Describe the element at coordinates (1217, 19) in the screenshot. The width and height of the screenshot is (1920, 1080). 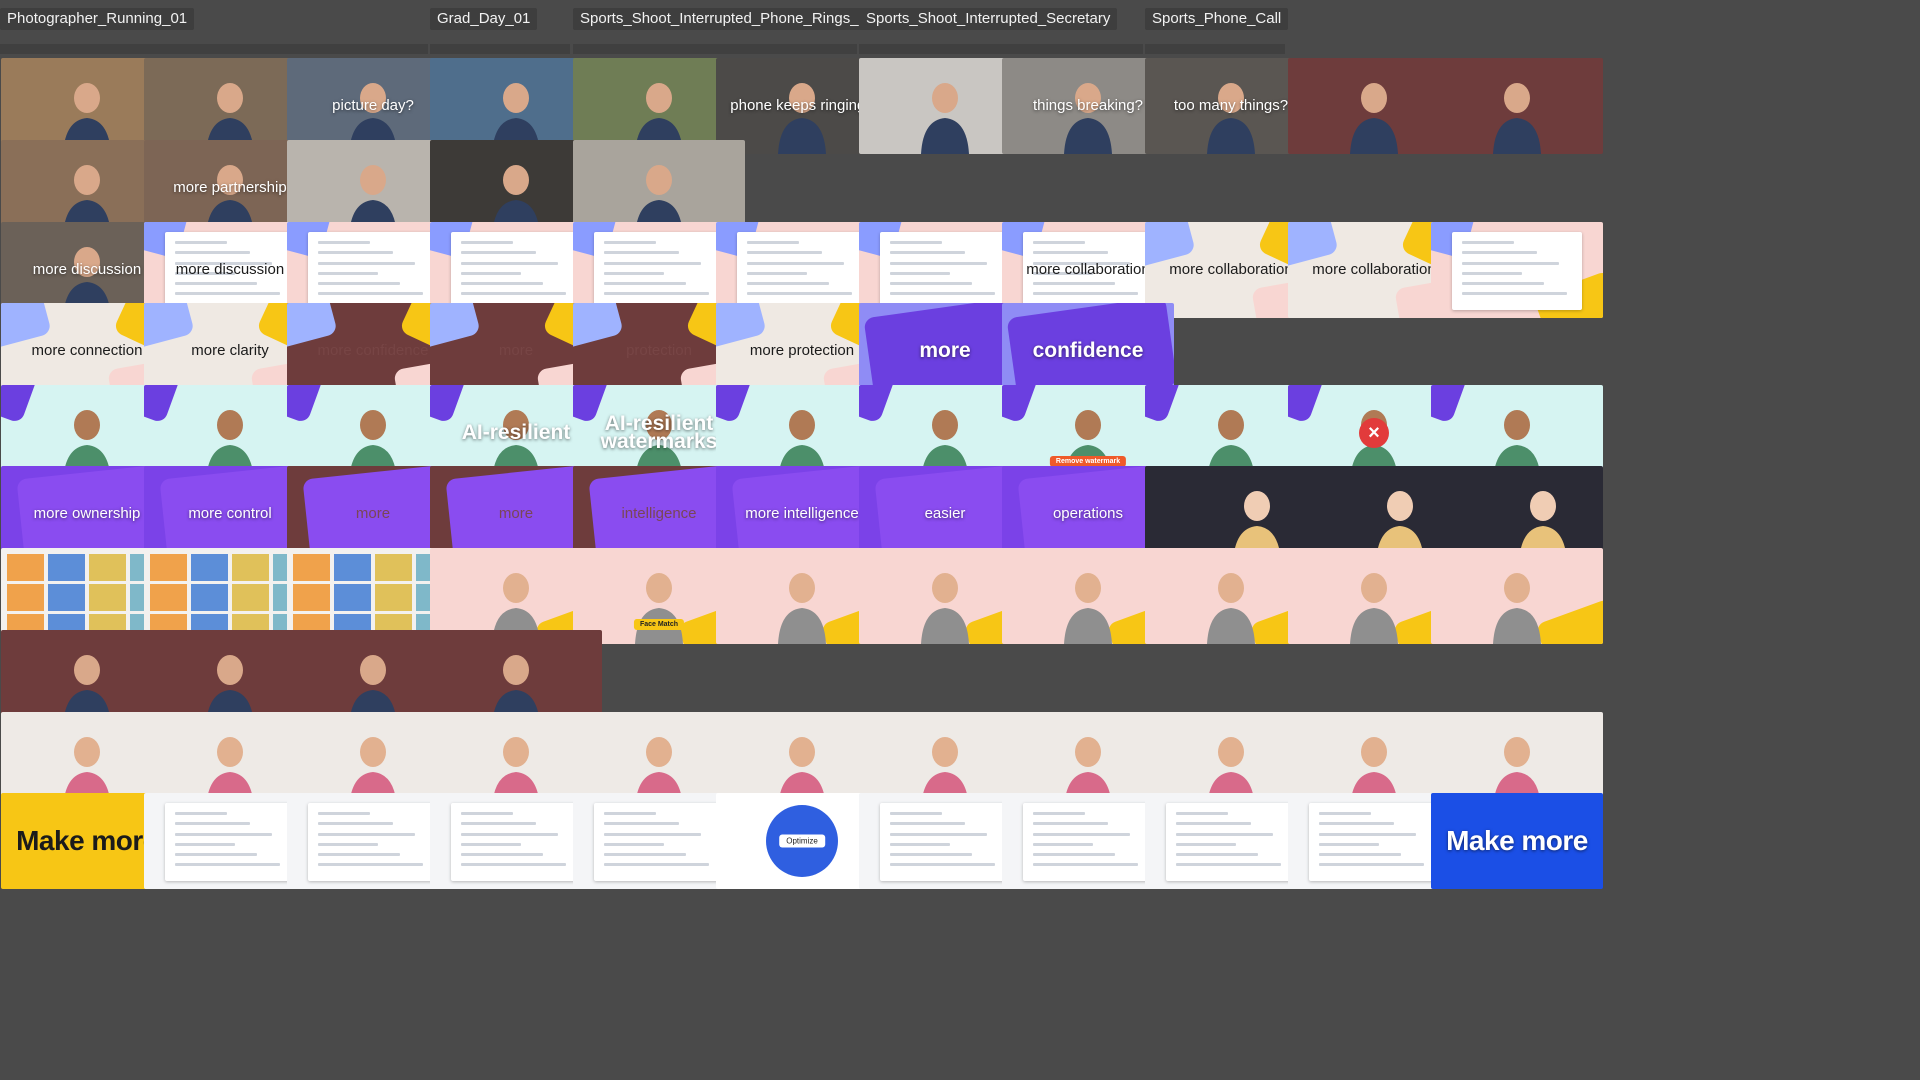
I see `clip-label: Sports_Phone_Call` at that location.